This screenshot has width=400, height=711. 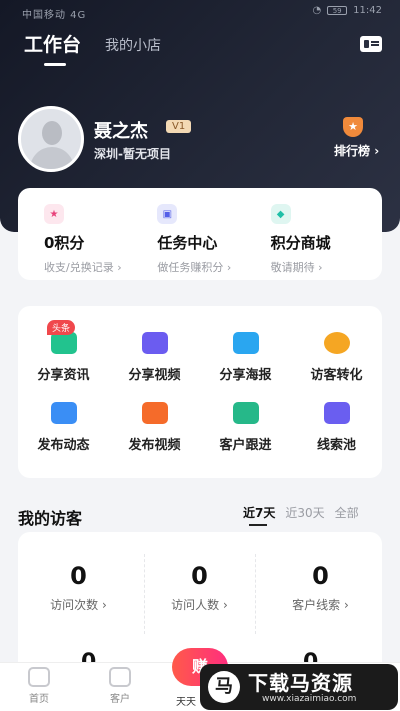 What do you see at coordinates (336, 445) in the screenshot?
I see `tool-label: 线索池` at bounding box center [336, 445].